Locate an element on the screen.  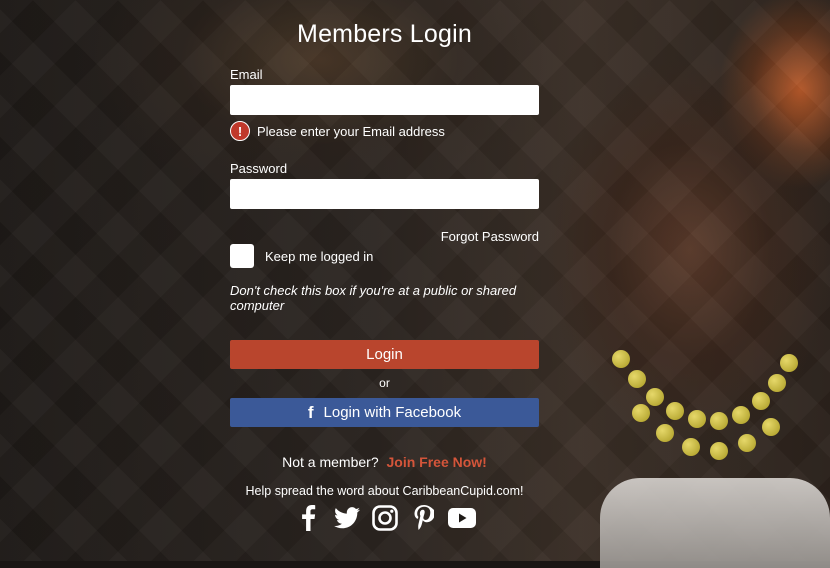
forgot-password-link: Forgot Password is located at coordinates (490, 236).